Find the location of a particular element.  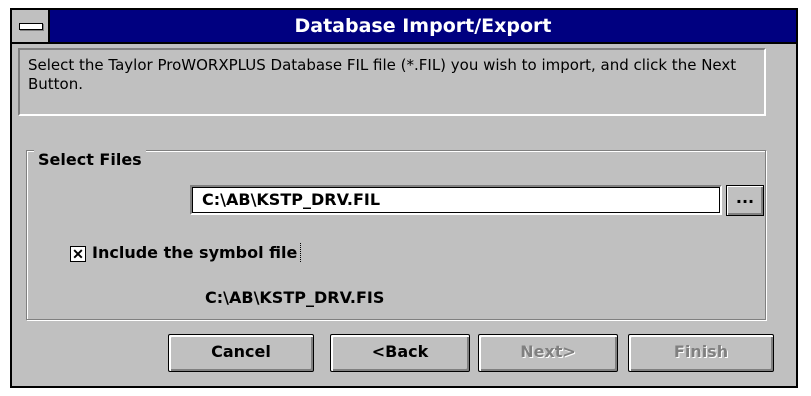

include-symbol-label: Include the symbol file is located at coordinates (197, 252).